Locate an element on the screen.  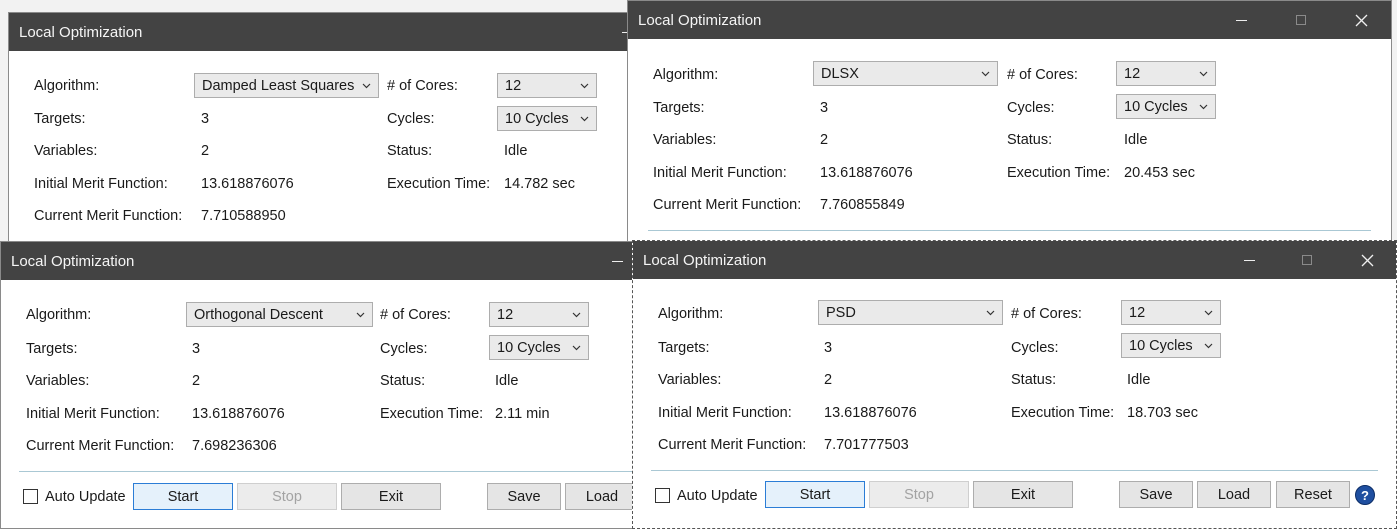
algorithm-dropdown: Damped Least Squares is located at coordinates (286, 85).